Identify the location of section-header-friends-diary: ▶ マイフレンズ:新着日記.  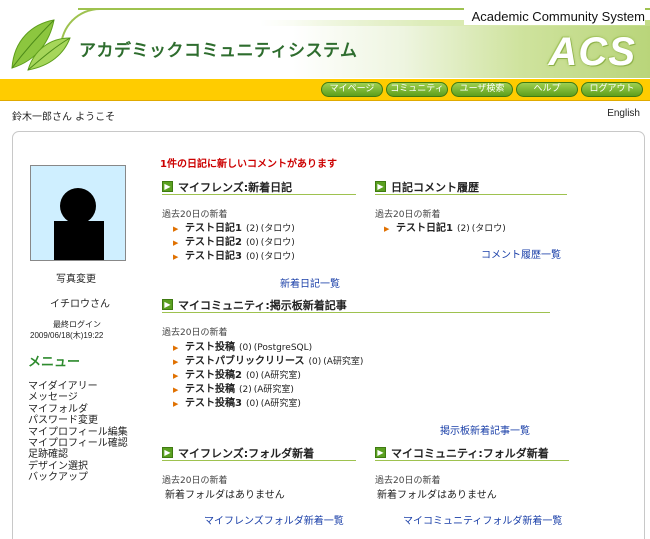
(259, 188).